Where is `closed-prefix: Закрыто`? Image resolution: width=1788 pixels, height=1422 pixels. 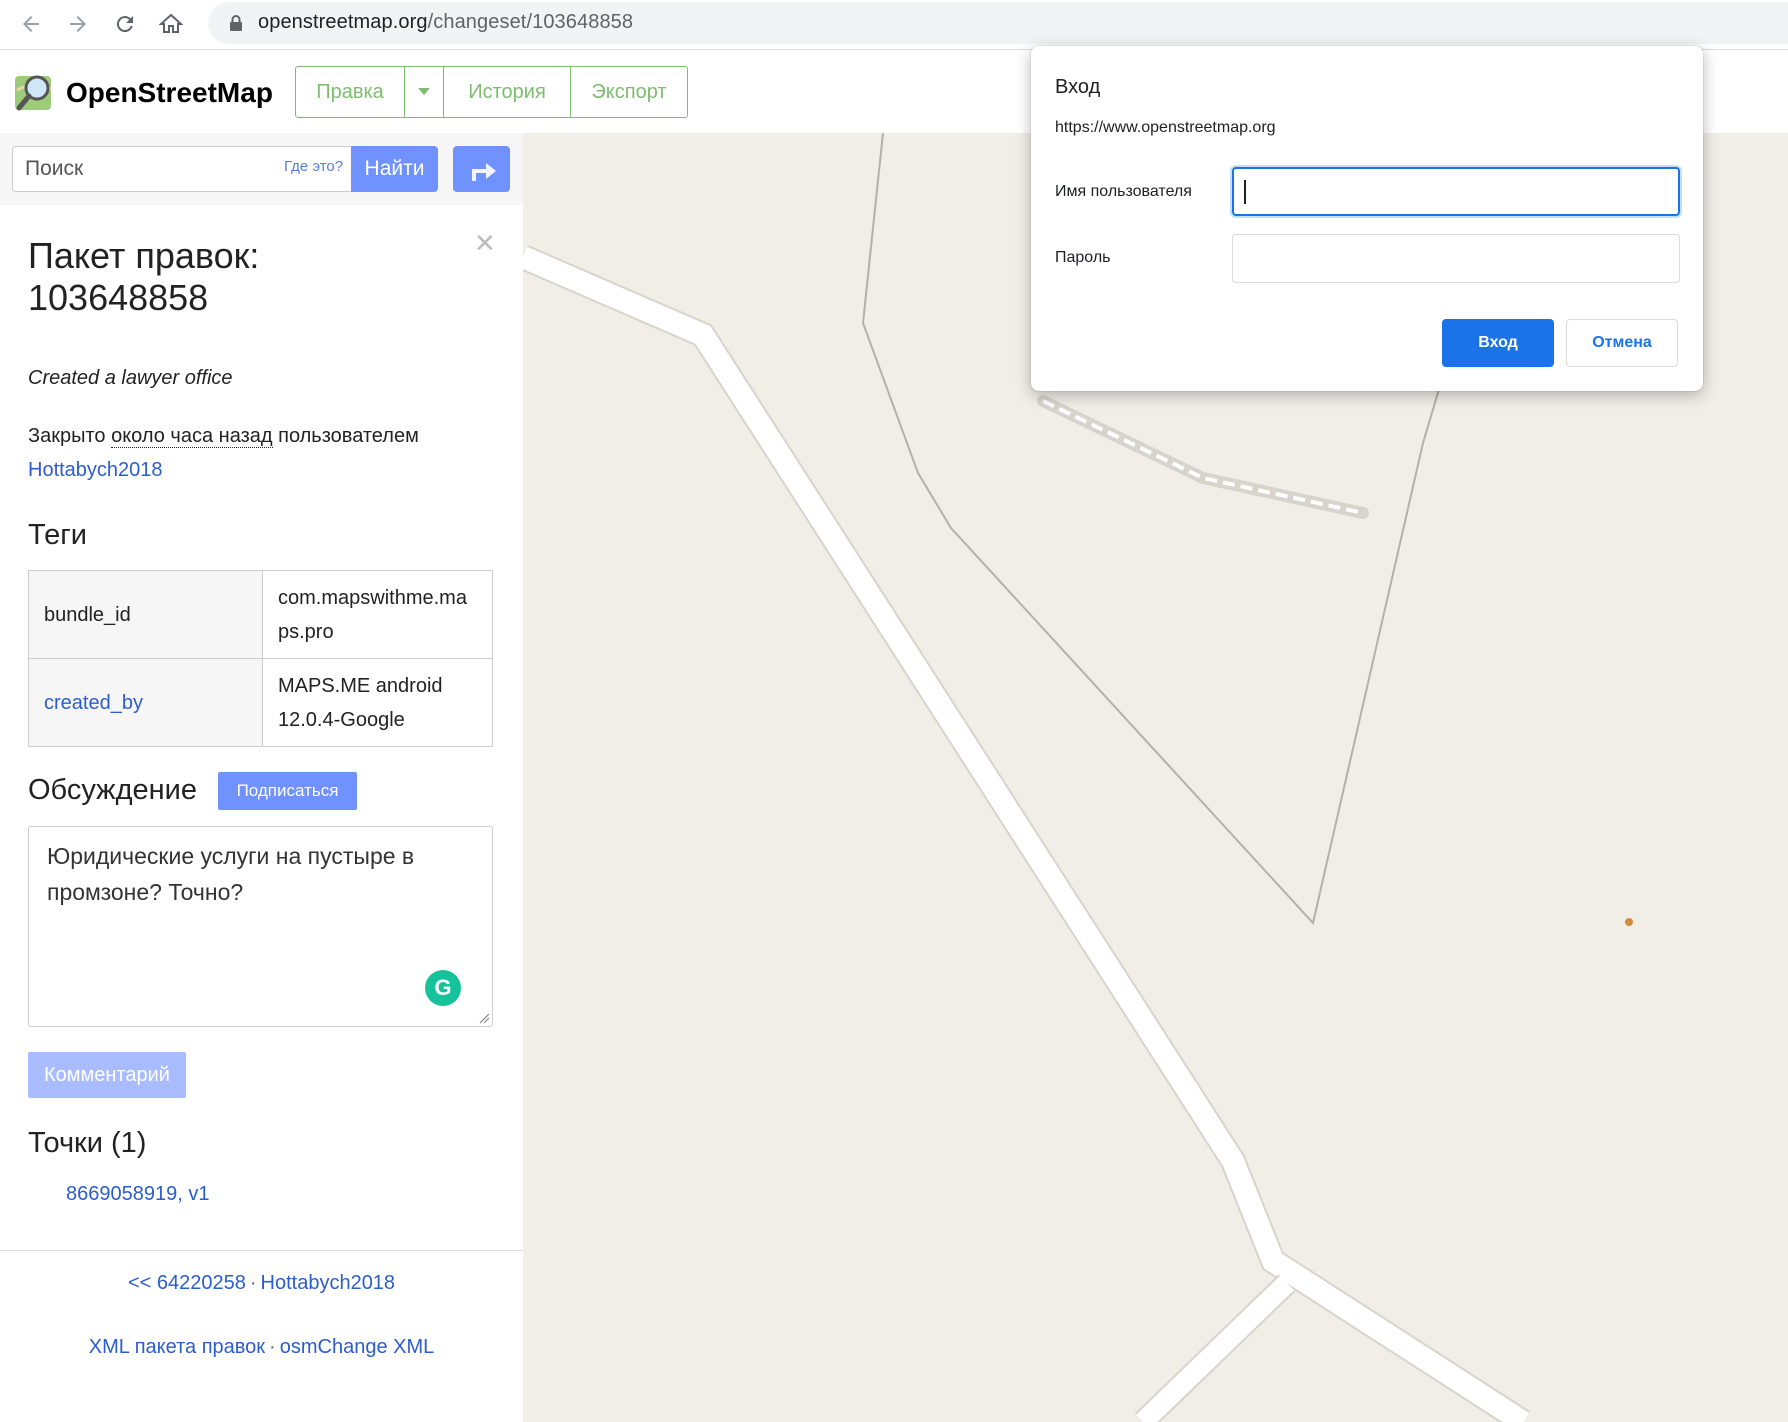
closed-prefix: Закрыто is located at coordinates (70, 436).